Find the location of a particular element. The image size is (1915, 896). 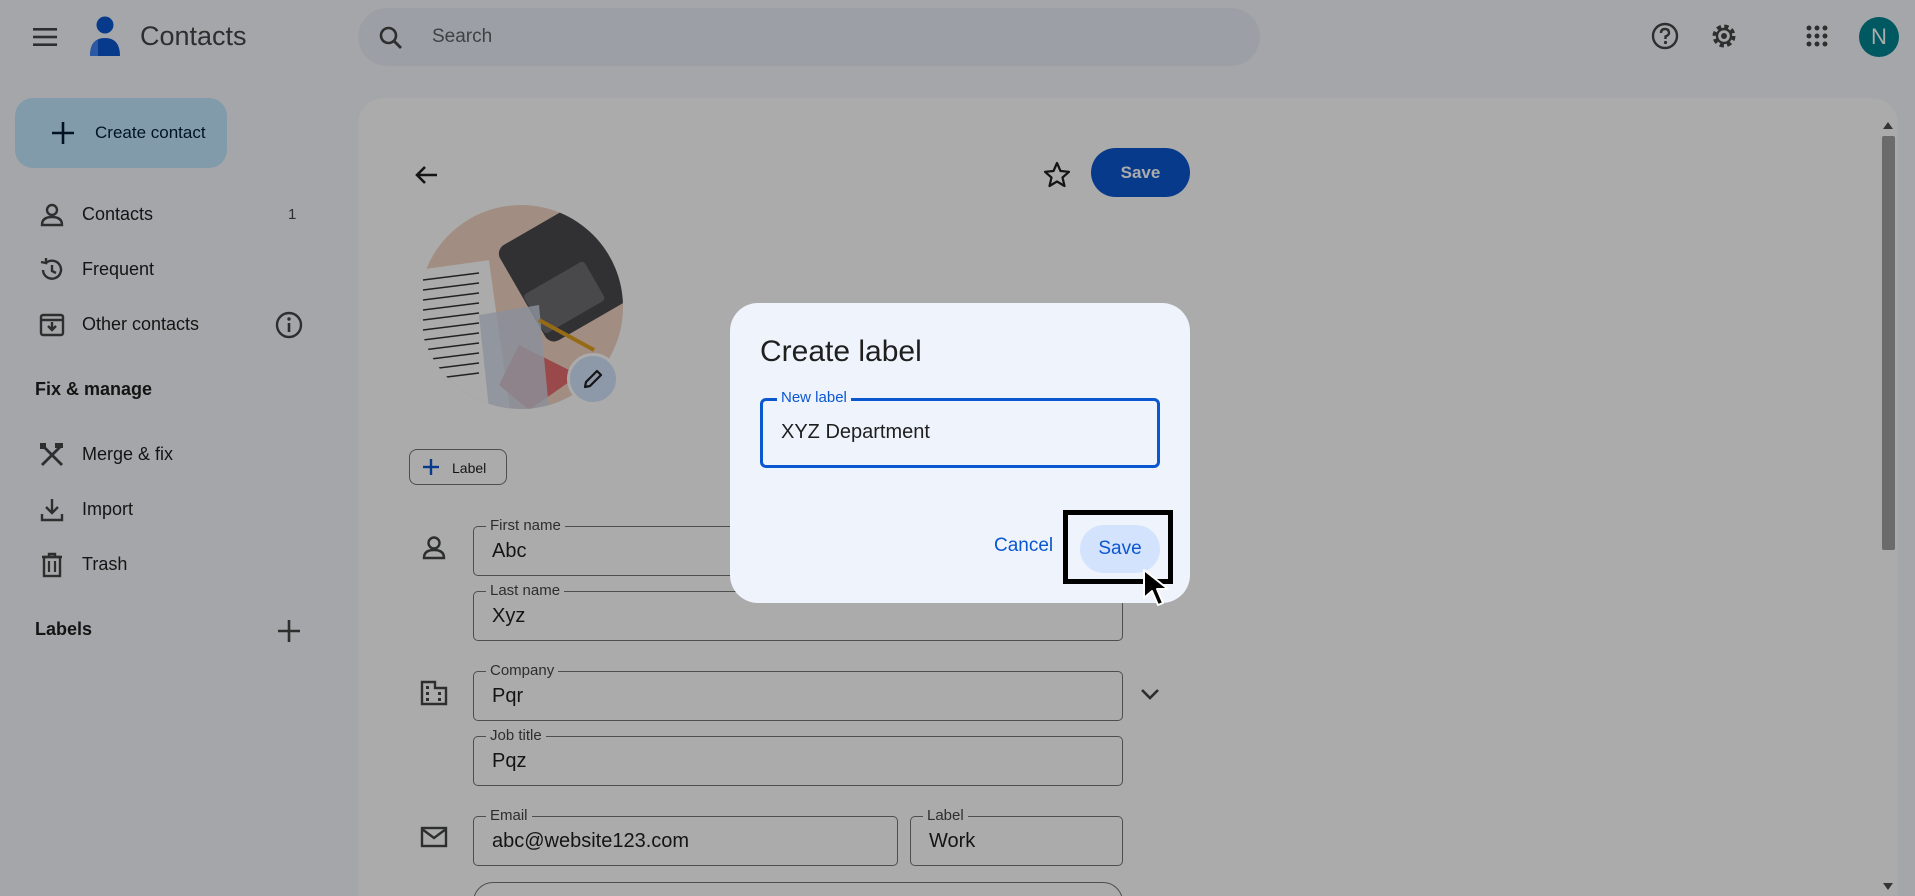

cancel-button: Cancel is located at coordinates (1023, 546).